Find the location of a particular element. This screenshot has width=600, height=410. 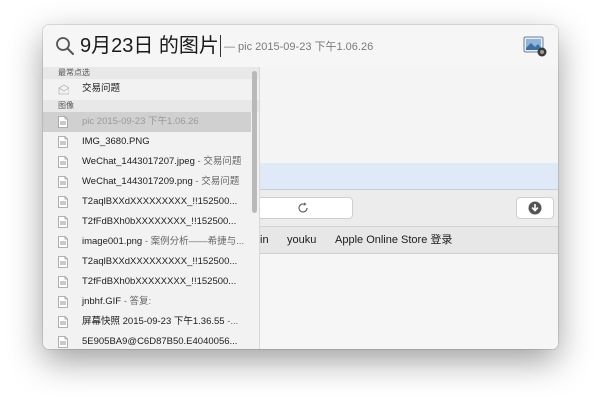

result-row: IMG_3680.PNG is located at coordinates (147, 142).